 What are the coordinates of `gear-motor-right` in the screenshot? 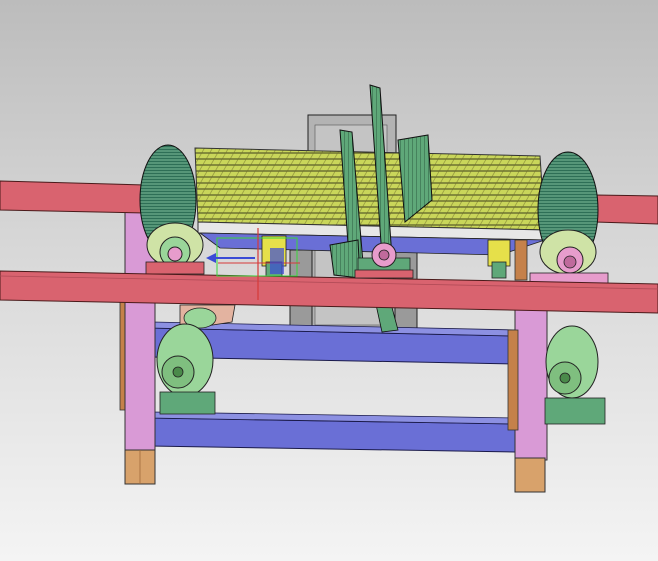 It's located at (575, 375).